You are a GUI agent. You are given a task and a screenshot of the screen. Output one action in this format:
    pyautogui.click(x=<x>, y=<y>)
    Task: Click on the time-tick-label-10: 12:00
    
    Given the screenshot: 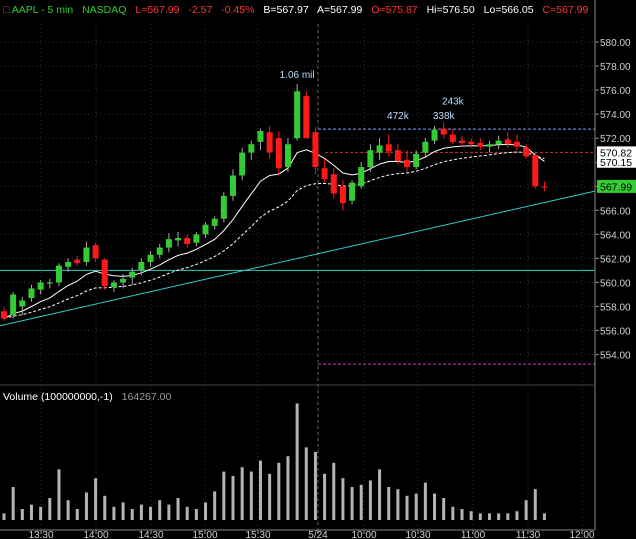 What is the action you would take?
    pyautogui.click(x=581, y=534)
    